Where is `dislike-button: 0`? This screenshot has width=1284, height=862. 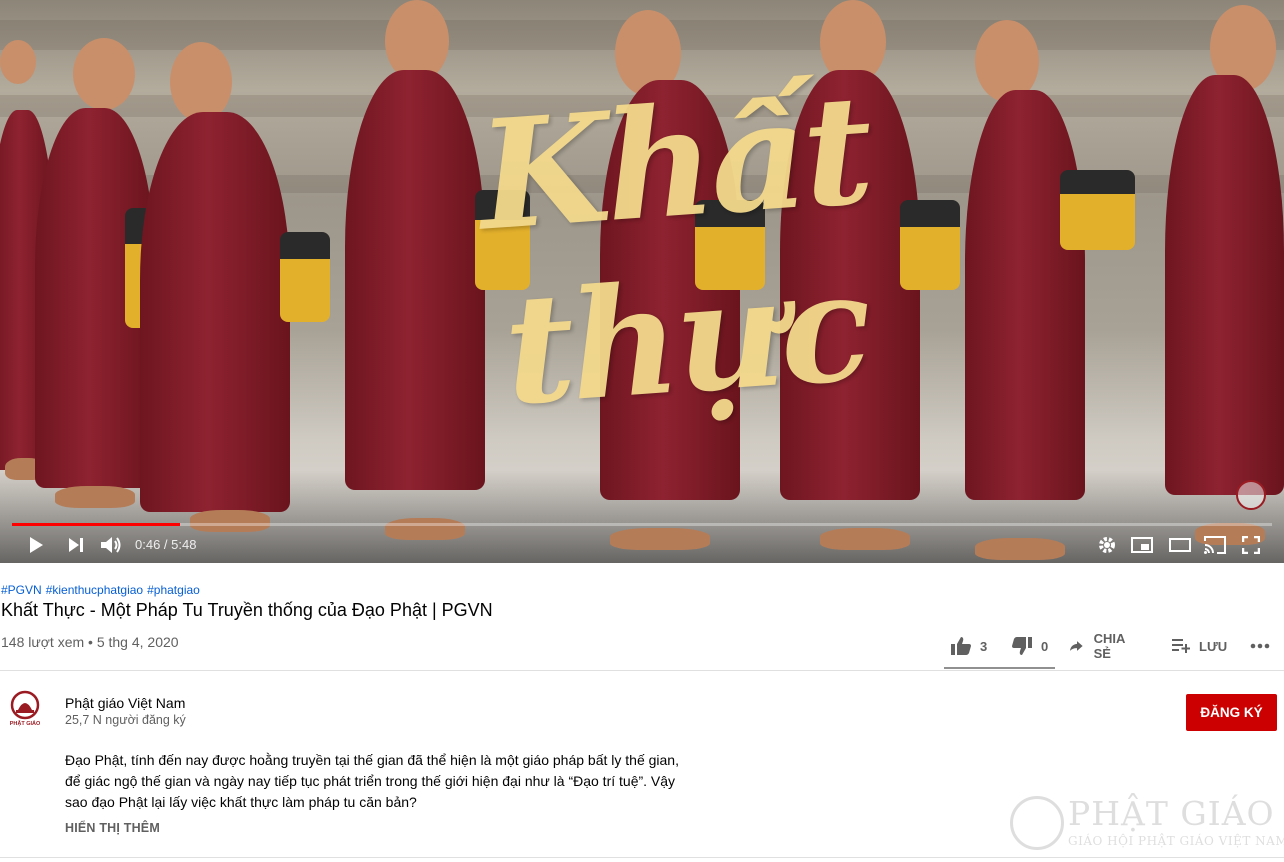
dislike-button: 0 is located at coordinates (1030, 646).